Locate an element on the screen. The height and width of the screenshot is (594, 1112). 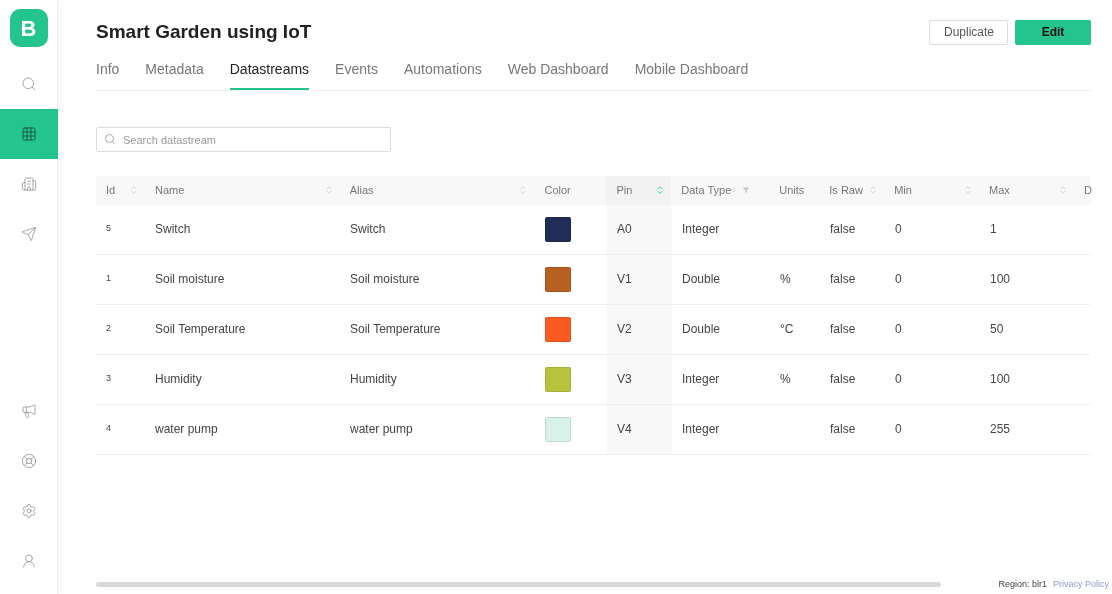
table-cell-text: 1 is located at coordinates (993, 229).